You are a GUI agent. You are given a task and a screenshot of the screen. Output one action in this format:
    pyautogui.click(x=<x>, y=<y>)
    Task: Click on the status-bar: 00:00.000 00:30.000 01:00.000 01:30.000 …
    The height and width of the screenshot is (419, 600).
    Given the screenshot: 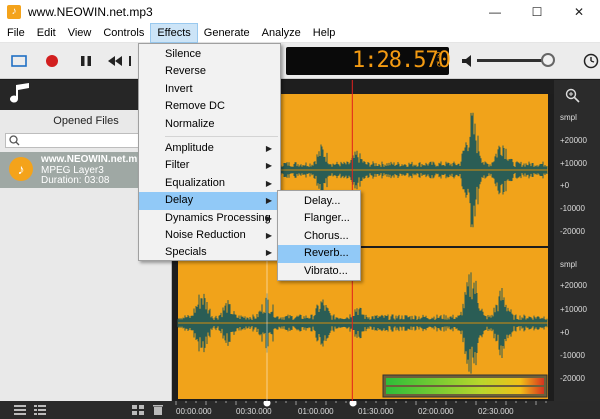 What is the action you would take?
    pyautogui.click(x=300, y=410)
    